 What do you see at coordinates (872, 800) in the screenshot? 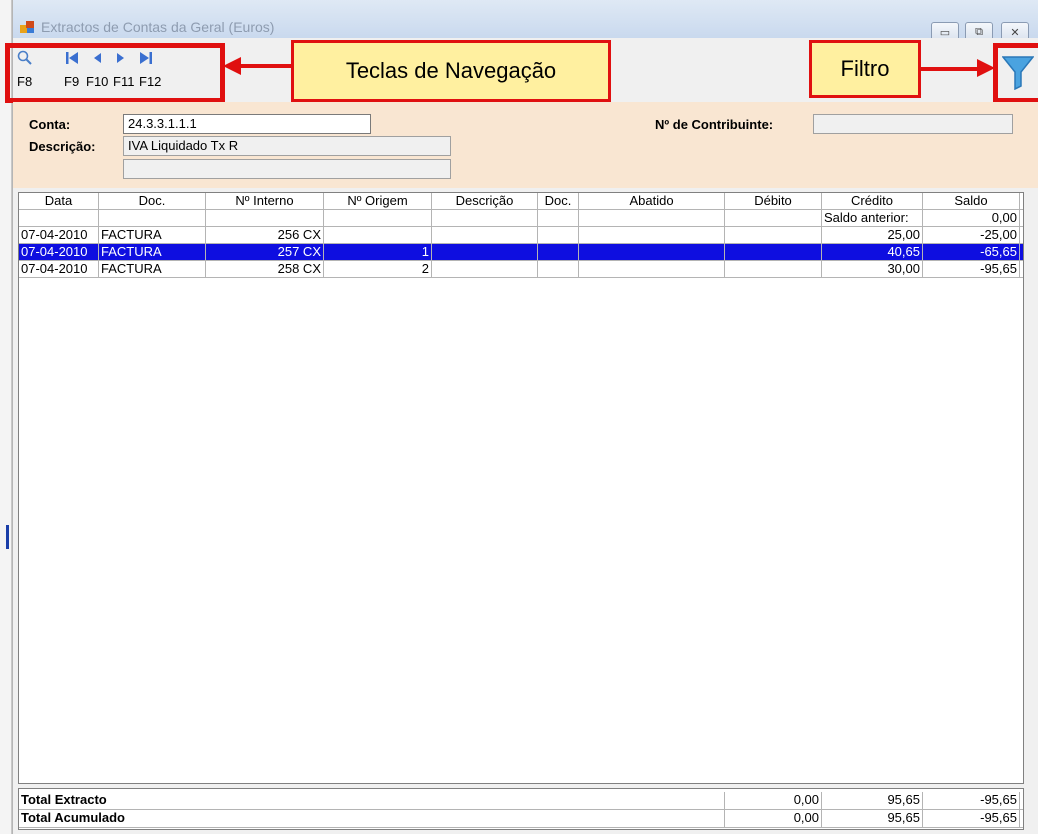
I see `total-extracto-credito: 95,65` at bounding box center [872, 800].